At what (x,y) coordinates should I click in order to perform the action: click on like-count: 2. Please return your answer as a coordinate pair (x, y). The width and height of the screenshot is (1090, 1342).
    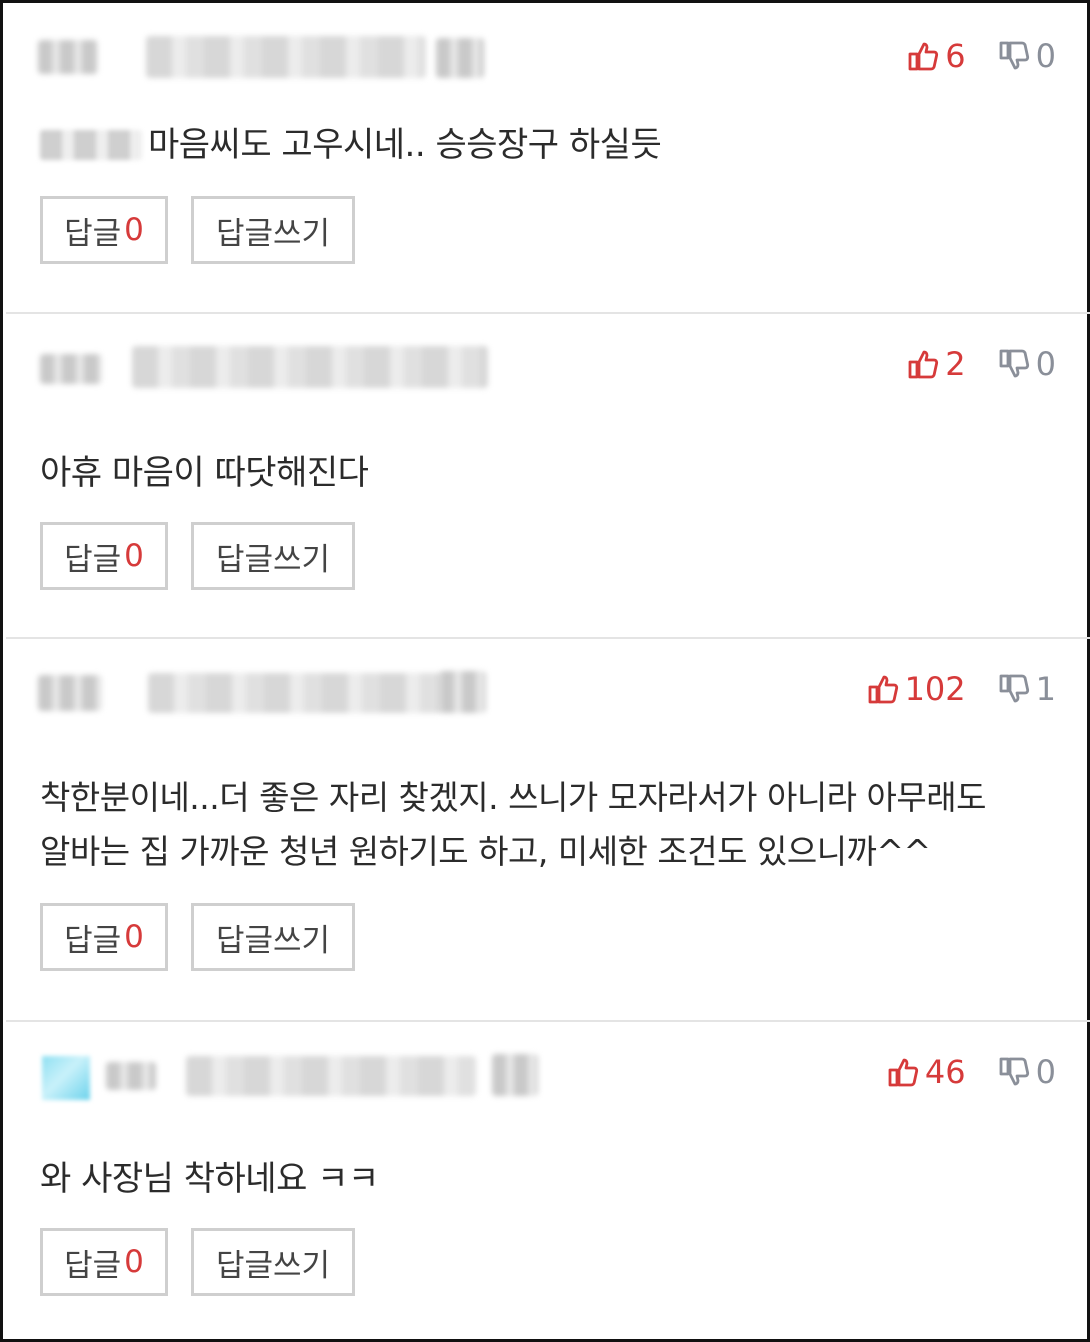
    Looking at the image, I should click on (955, 364).